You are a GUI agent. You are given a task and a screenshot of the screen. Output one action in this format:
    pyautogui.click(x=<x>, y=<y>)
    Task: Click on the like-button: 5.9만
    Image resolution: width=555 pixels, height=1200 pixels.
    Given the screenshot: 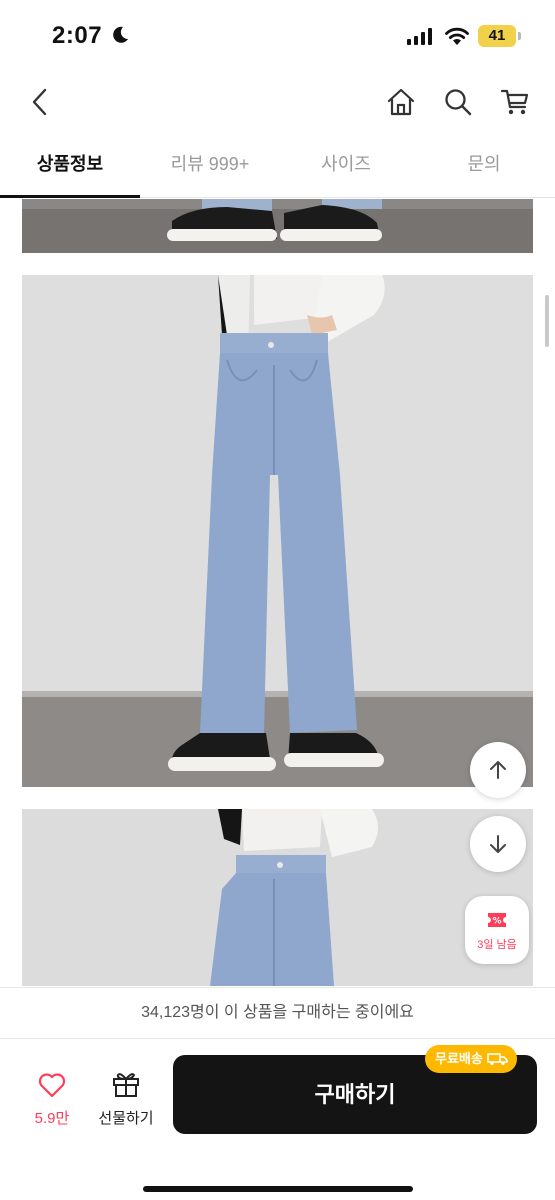 What is the action you would take?
    pyautogui.click(x=52, y=1100)
    